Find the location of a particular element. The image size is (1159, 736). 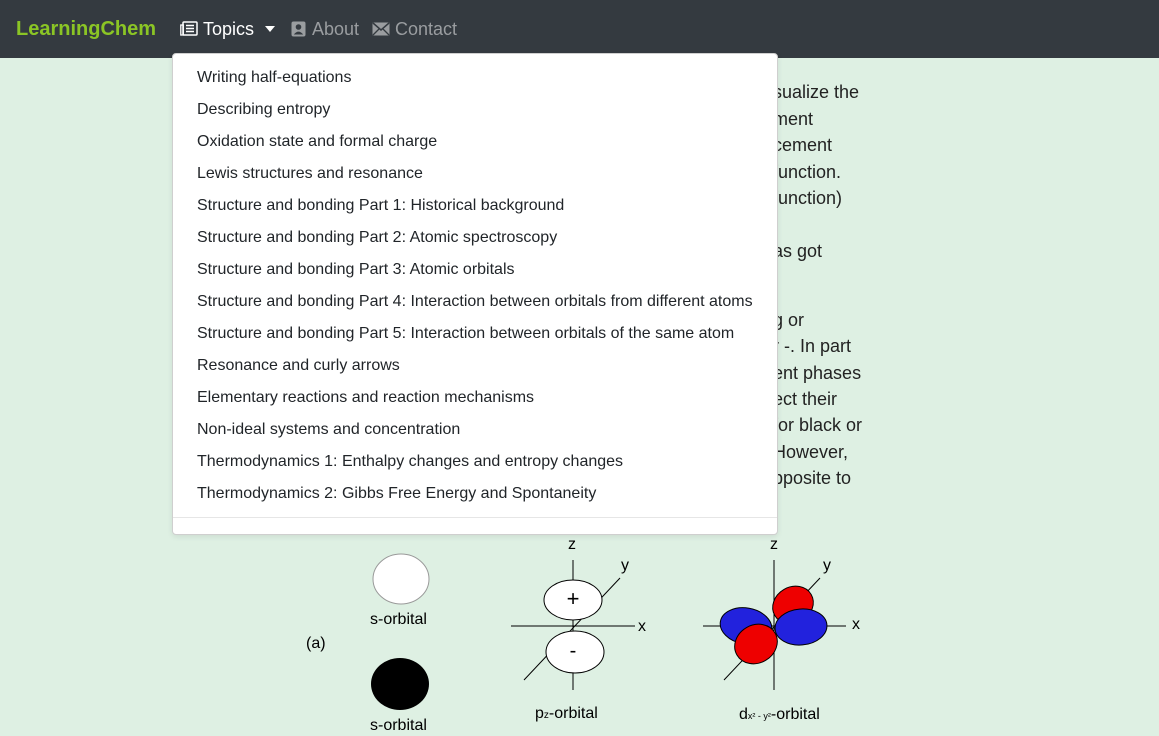

dropdown-item: Writing half-equations is located at coordinates (274, 78).